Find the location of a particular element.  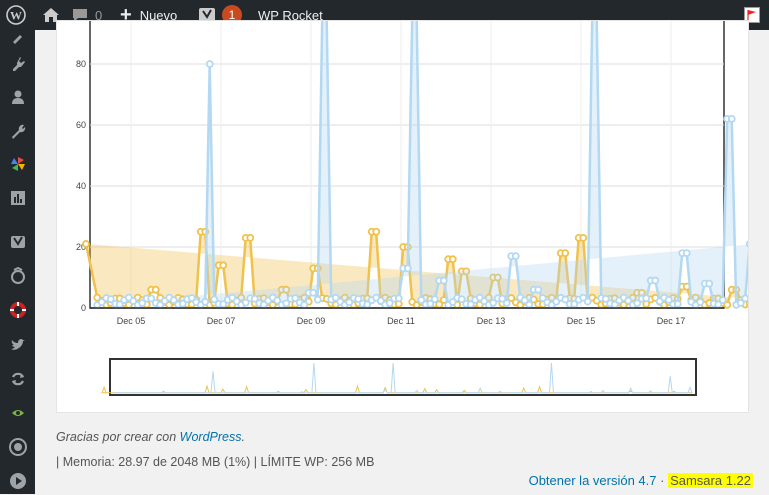

thanks-period: . is located at coordinates (243, 437).